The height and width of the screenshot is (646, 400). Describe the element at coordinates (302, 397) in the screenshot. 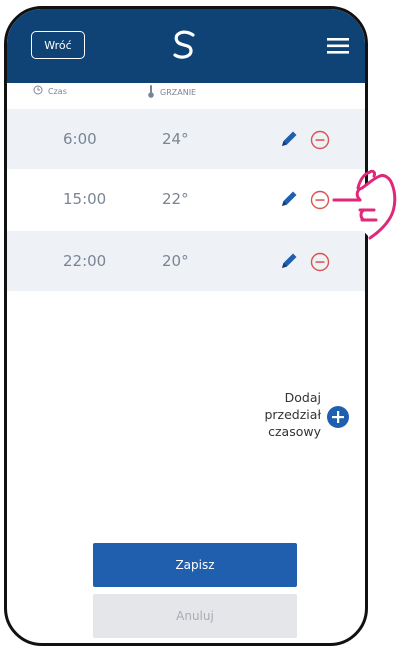

I see `add-interval-line1: Dodaj` at that location.